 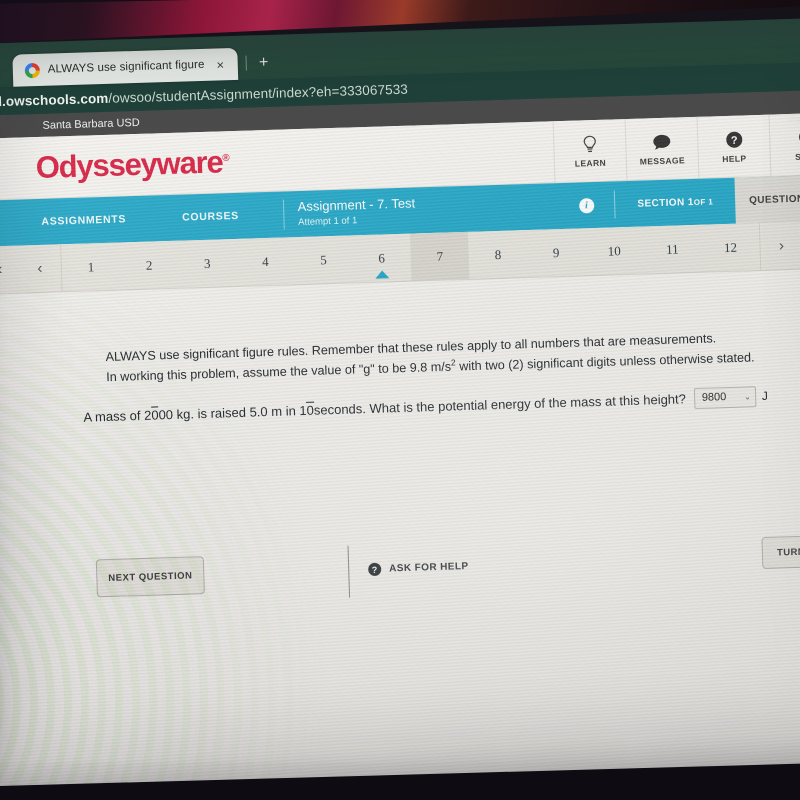 I want to click on answer-dropdown: 9800 ⌄, so click(x=725, y=398).